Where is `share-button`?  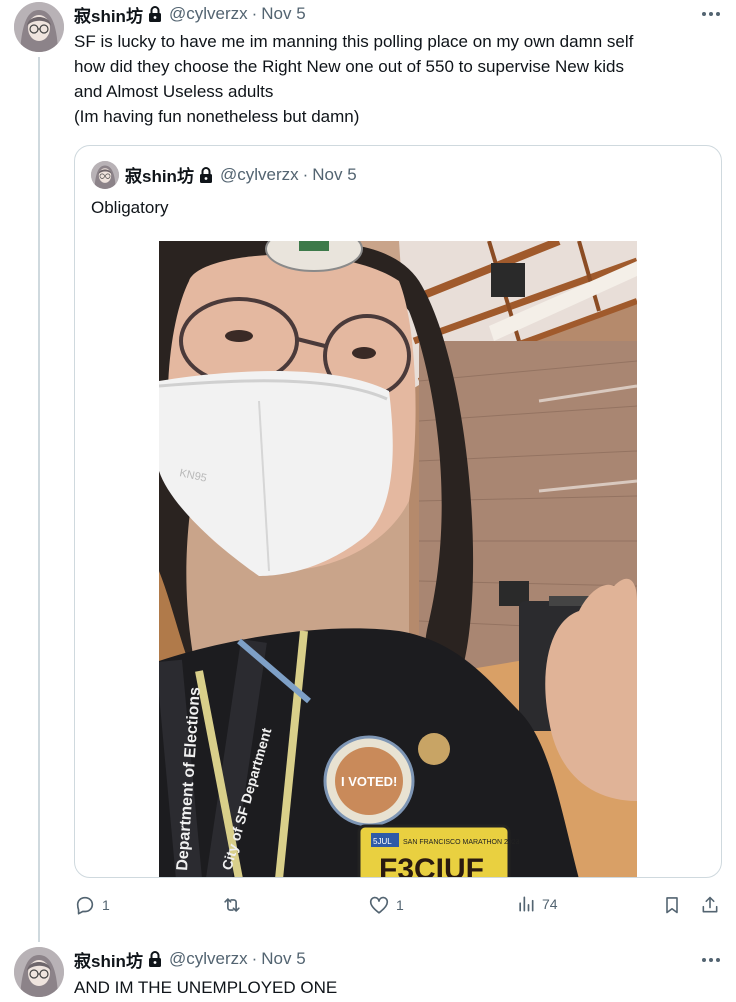
share-button is located at coordinates (710, 905).